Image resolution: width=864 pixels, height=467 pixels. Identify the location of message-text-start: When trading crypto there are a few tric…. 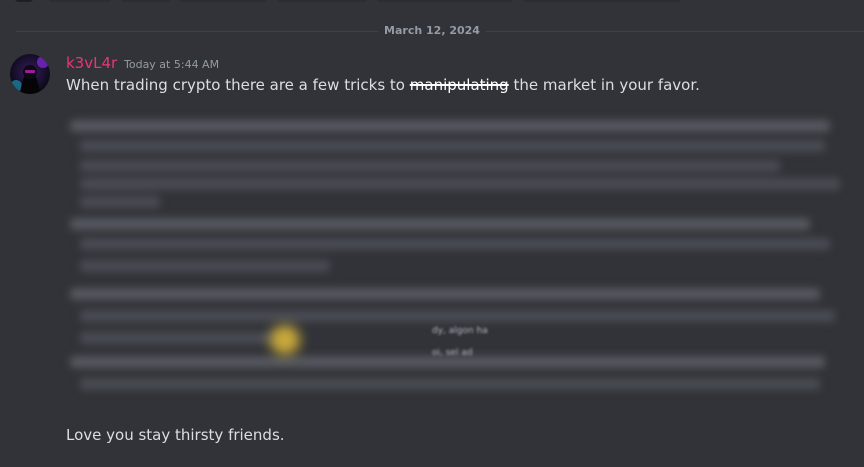
(235, 85).